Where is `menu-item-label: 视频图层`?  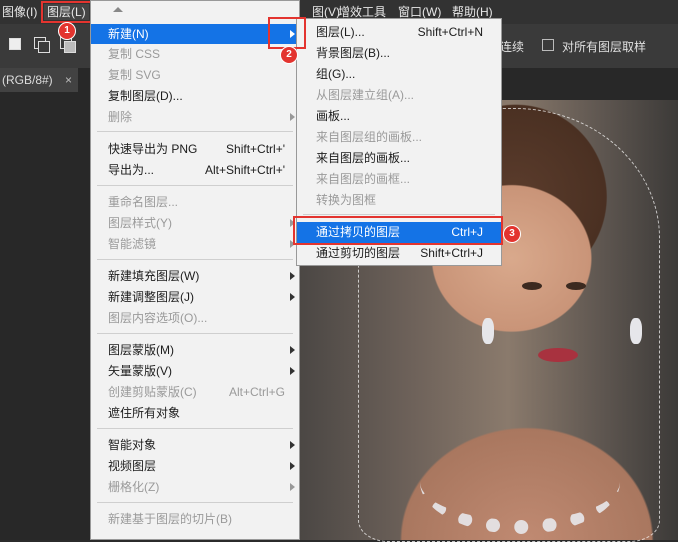
menu-item-label: 视频图层 is located at coordinates (132, 466).